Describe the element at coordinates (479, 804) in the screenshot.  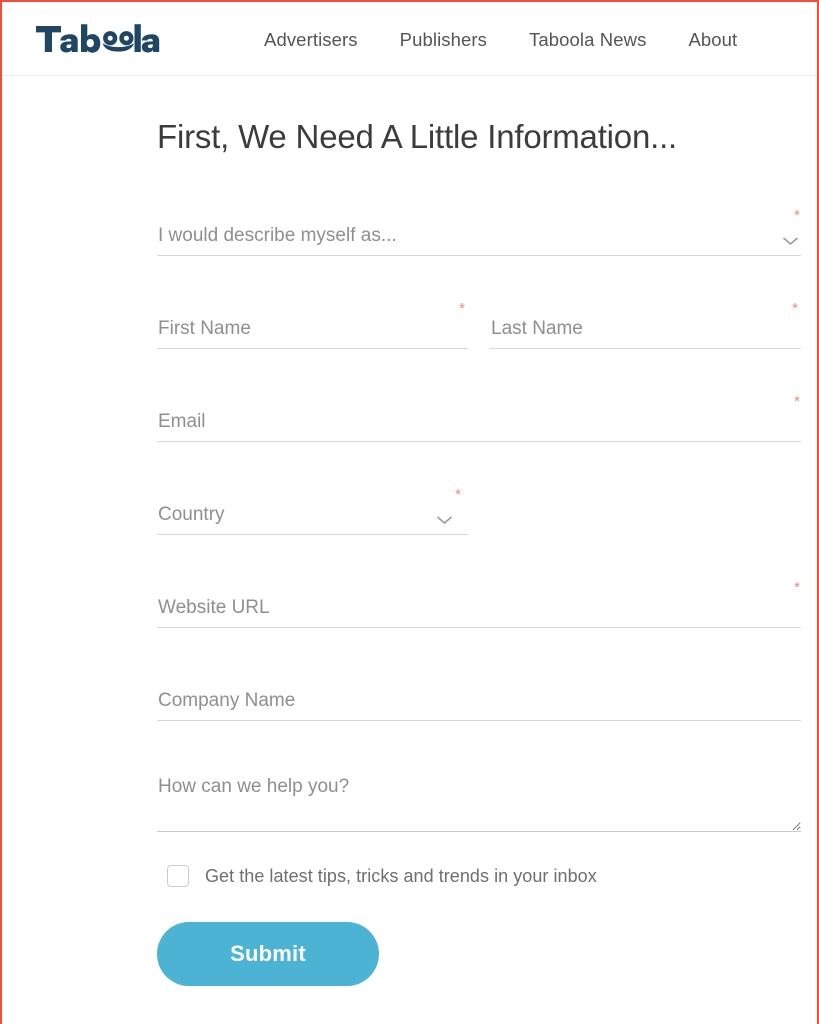
I see `message-textarea` at that location.